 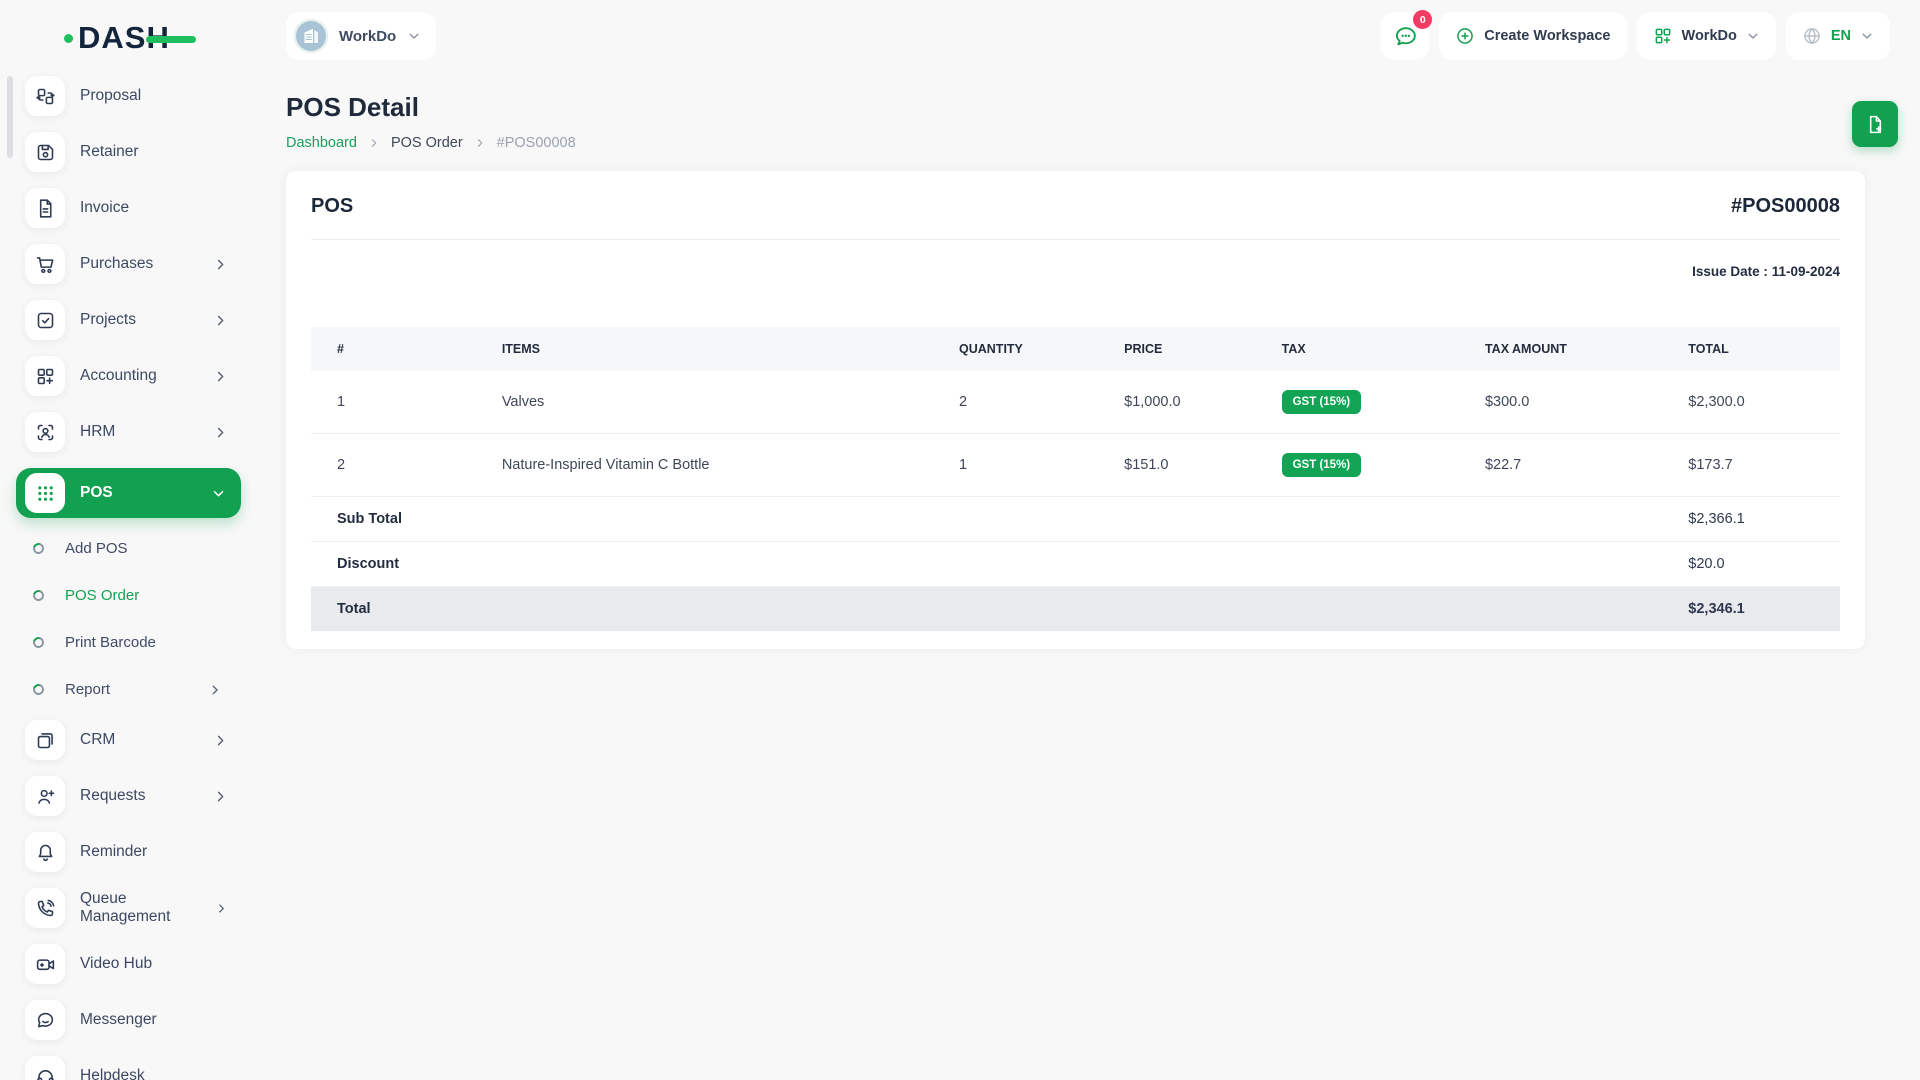 I want to click on app-logo: DASH, so click(x=157, y=38).